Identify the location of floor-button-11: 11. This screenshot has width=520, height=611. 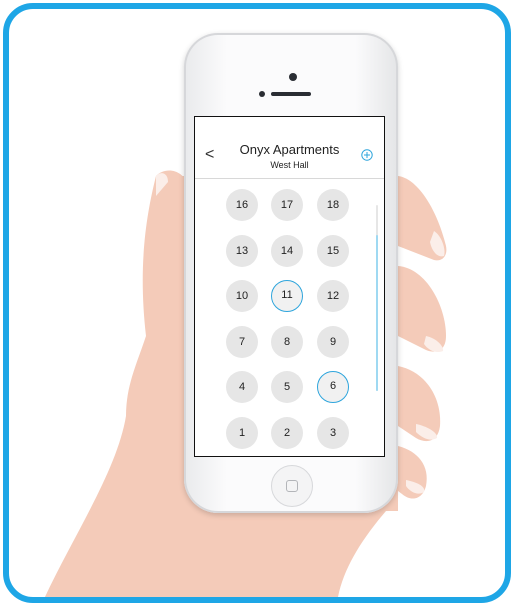
(287, 296).